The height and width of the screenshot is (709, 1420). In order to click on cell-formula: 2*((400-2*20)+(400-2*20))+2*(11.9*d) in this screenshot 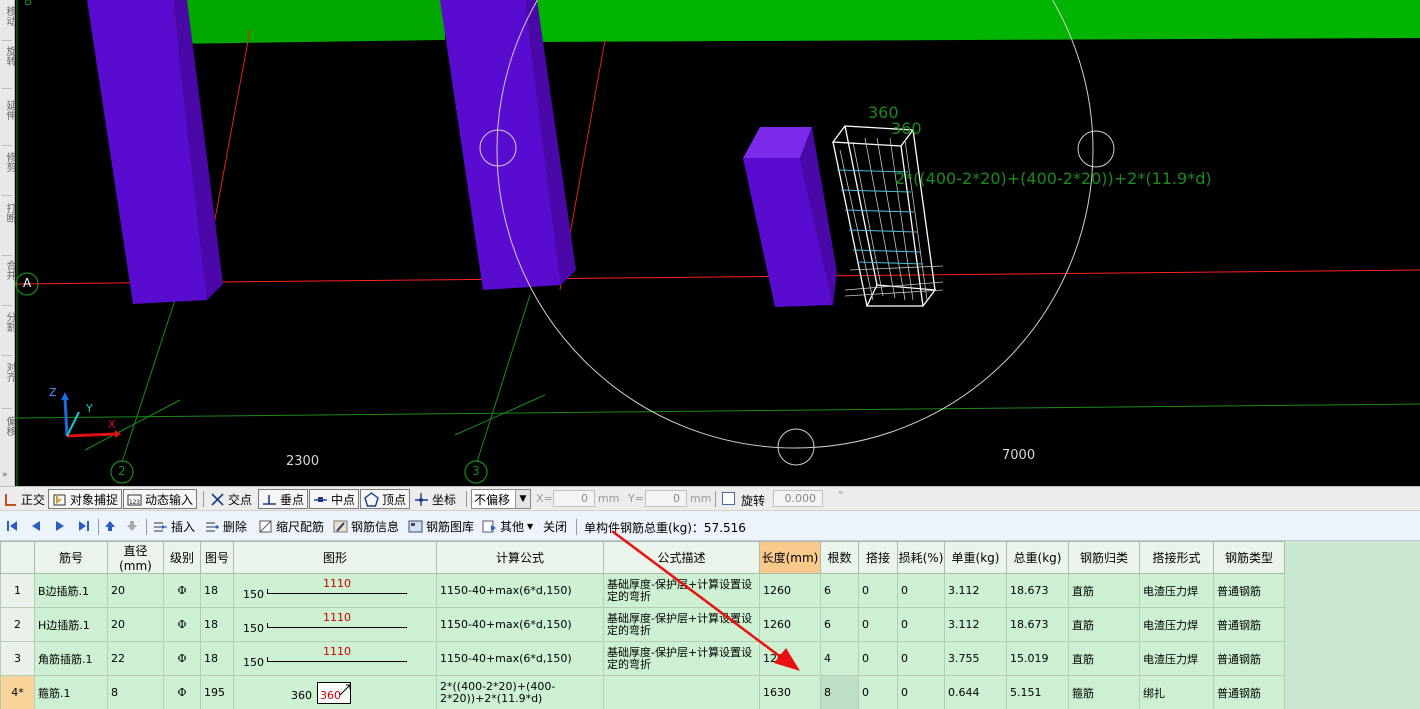, I will do `click(520, 692)`.